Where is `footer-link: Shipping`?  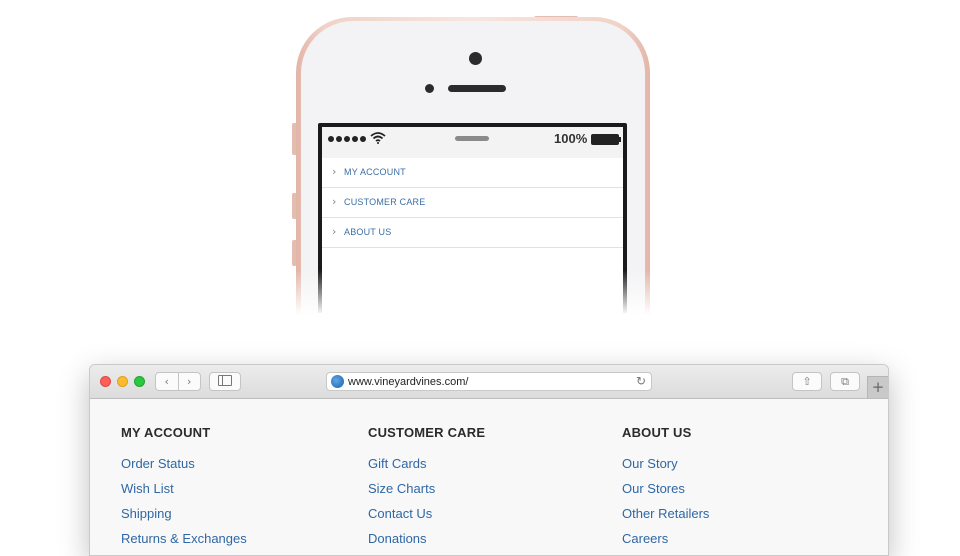 footer-link: Shipping is located at coordinates (184, 518).